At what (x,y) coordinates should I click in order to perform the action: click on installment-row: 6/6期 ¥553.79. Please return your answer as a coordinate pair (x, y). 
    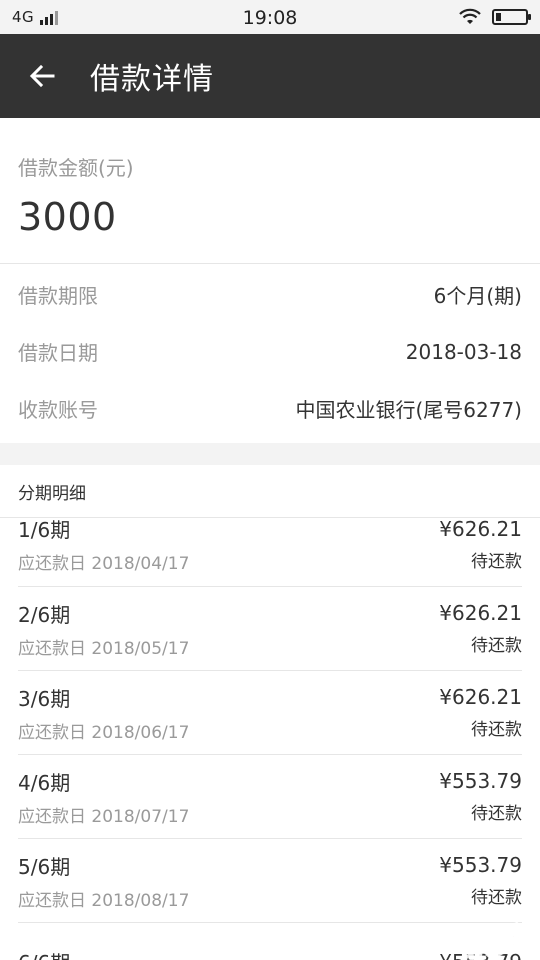
    Looking at the image, I should click on (270, 941).